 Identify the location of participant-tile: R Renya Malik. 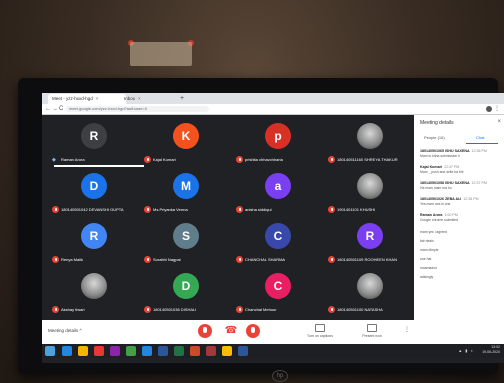
(94, 244).